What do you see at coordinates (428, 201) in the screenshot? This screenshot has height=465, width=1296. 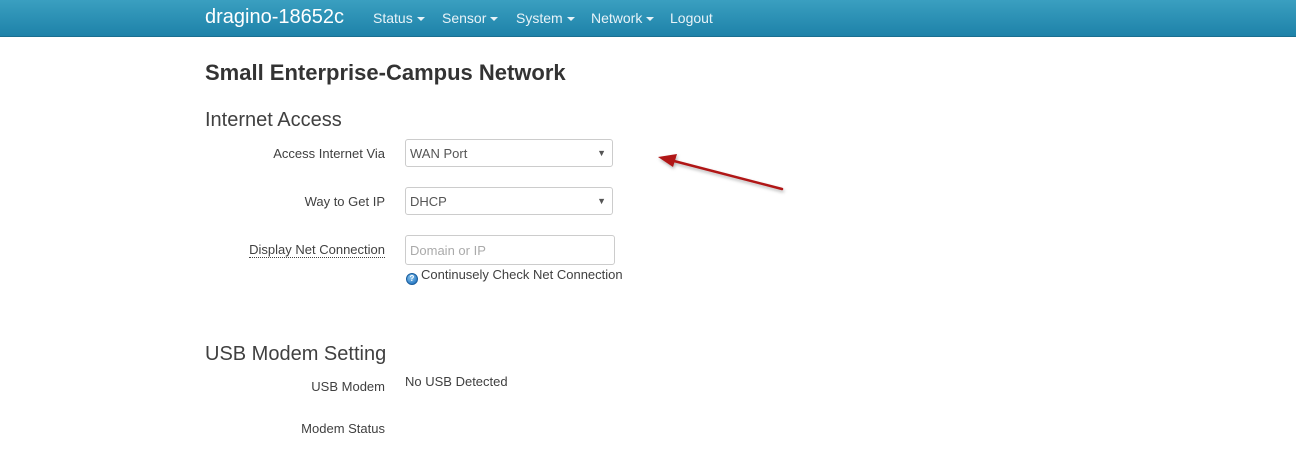 I see `way-to-get-ip-value: DHCP` at bounding box center [428, 201].